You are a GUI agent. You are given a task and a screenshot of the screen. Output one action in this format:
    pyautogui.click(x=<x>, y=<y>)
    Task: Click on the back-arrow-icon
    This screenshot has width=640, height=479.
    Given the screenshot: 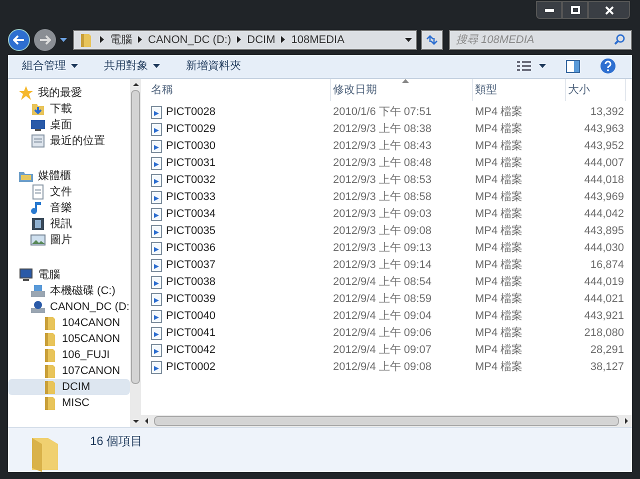 What is the action you would take?
    pyautogui.click(x=19, y=39)
    